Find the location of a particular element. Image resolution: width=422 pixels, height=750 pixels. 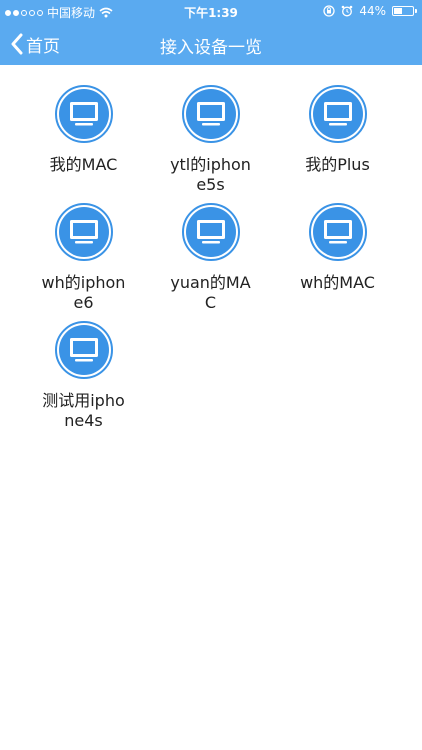

device-item: wh的iphone6 is located at coordinates (83, 258).